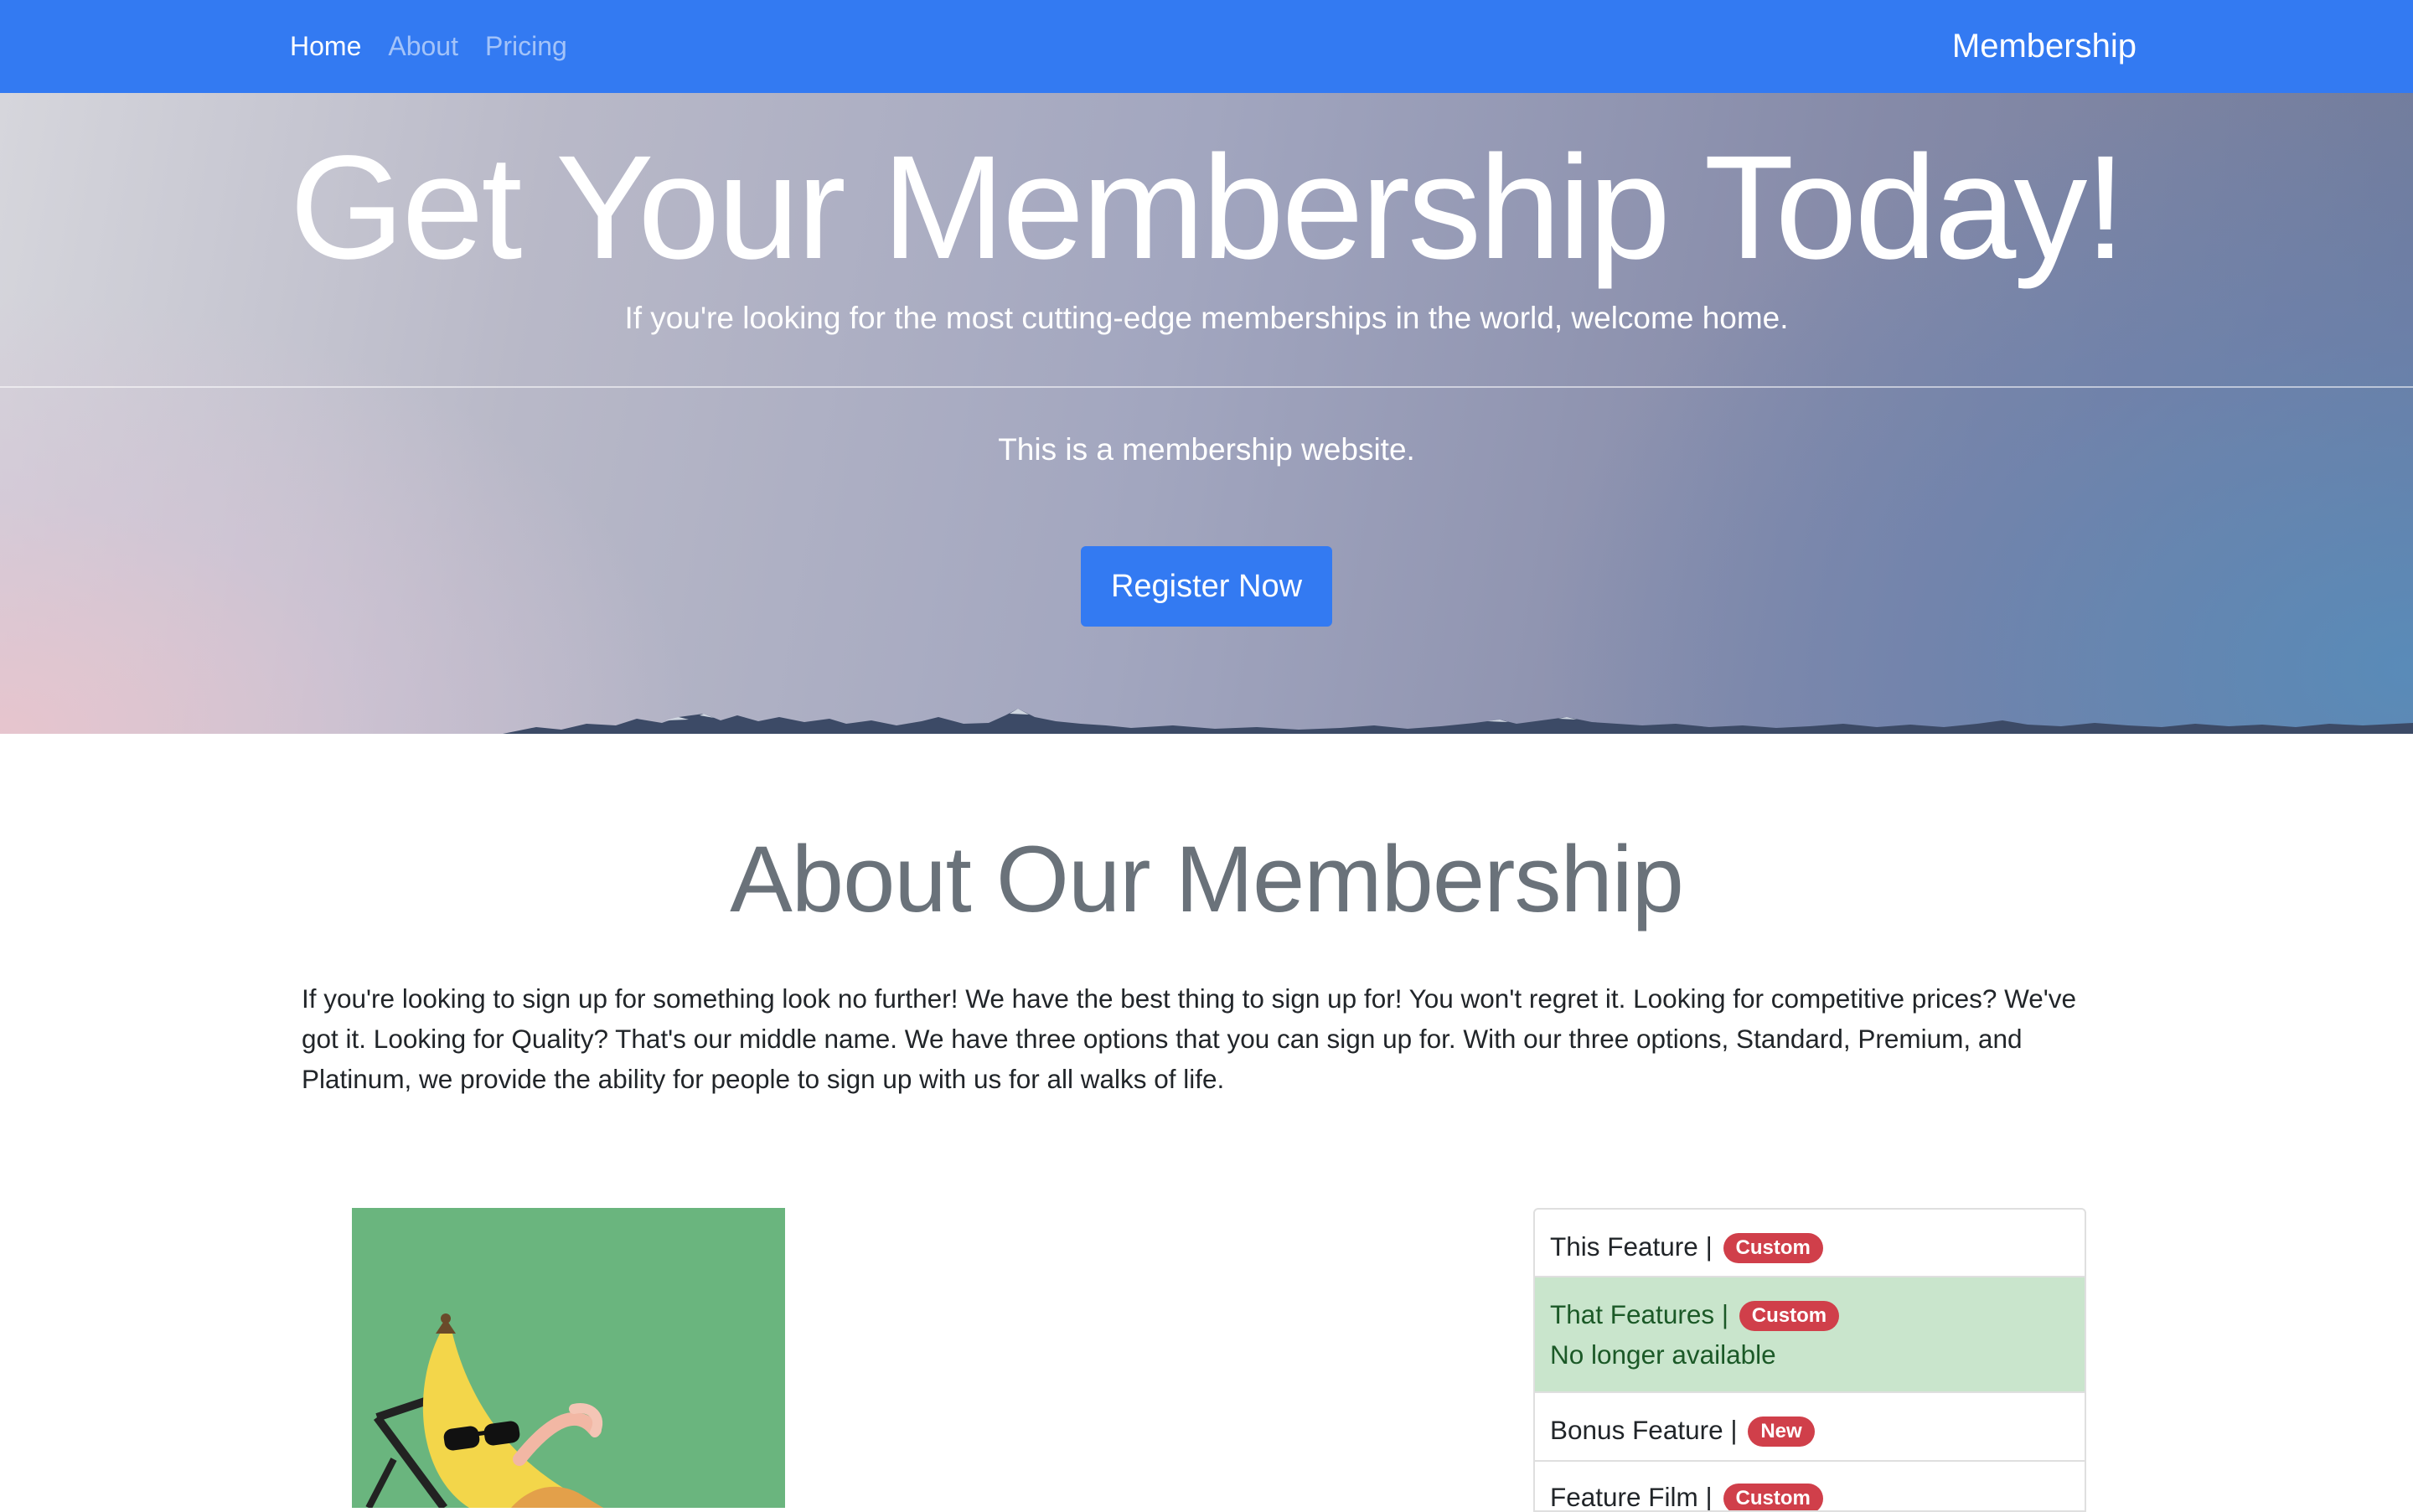  Describe the element at coordinates (1809, 1487) in the screenshot. I see `list-item: Feature Film | Custom` at that location.